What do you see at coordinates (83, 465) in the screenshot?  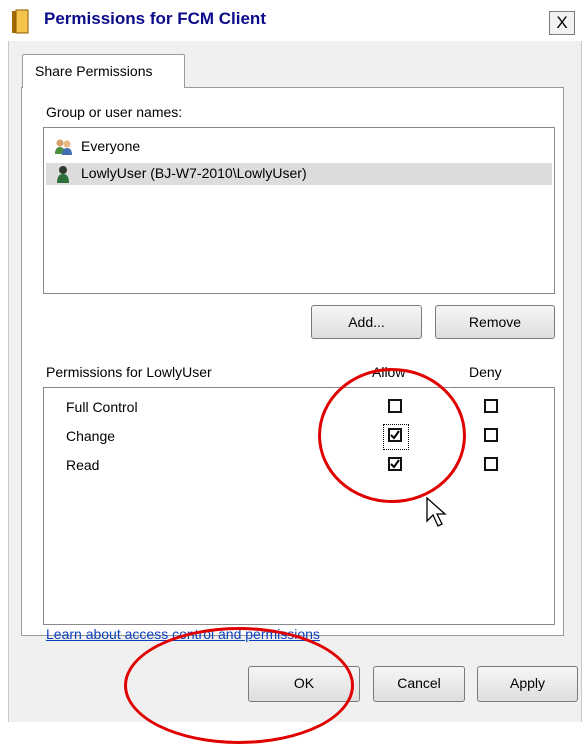 I see `permission-name: Read` at bounding box center [83, 465].